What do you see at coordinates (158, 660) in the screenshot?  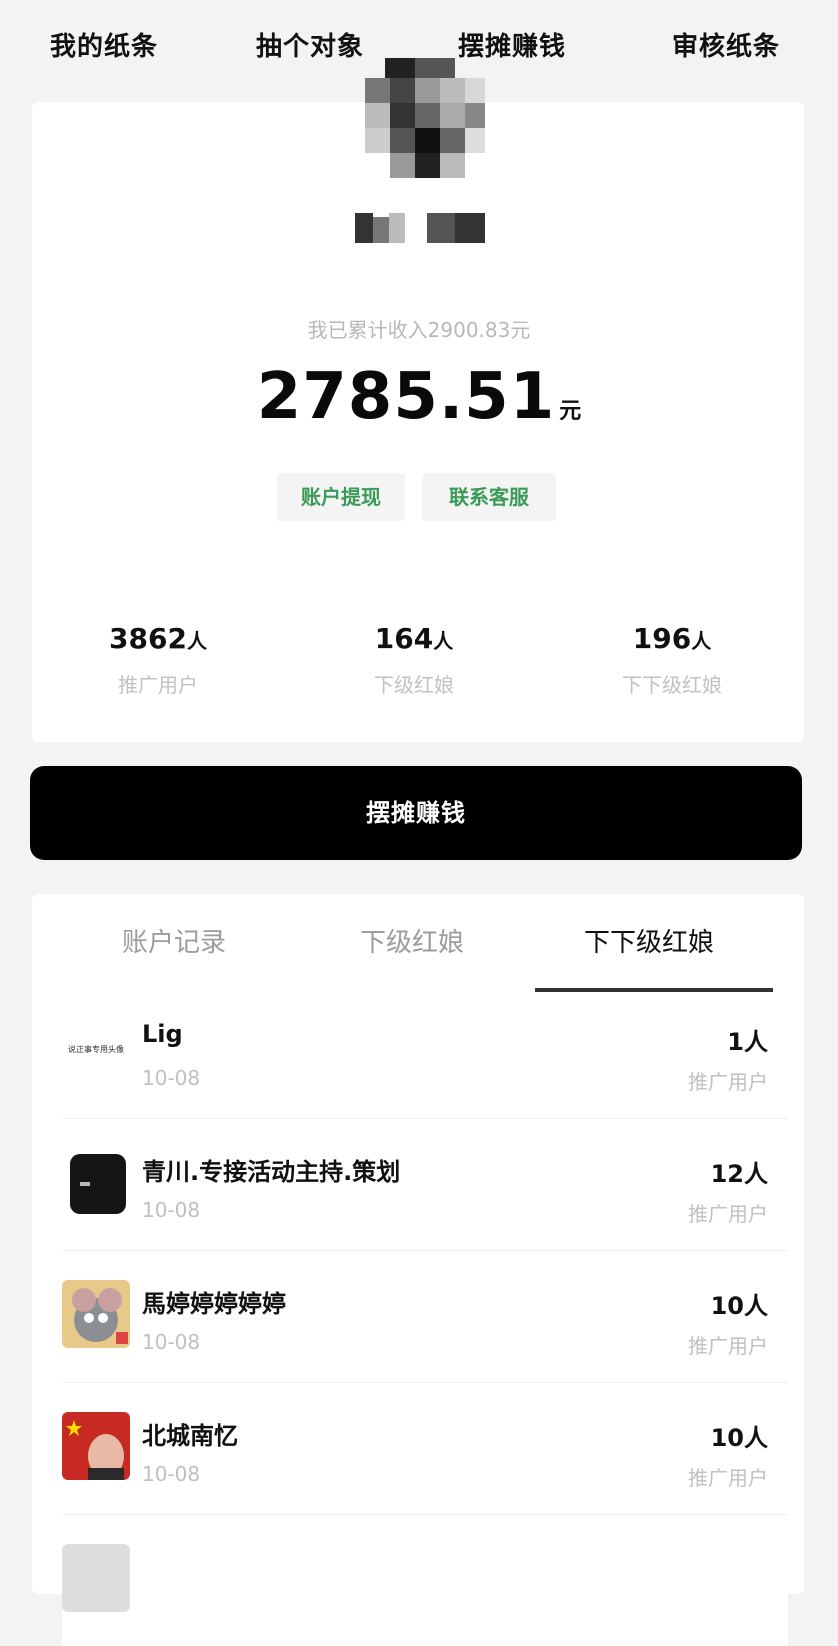 I see `stat-promoted-users: 3862人 推广用户` at bounding box center [158, 660].